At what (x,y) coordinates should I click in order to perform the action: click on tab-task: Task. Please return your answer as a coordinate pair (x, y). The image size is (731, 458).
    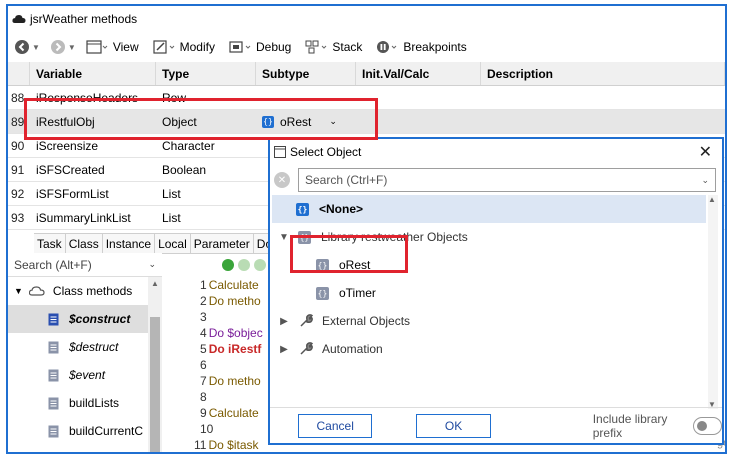
    Looking at the image, I should click on (50, 244).